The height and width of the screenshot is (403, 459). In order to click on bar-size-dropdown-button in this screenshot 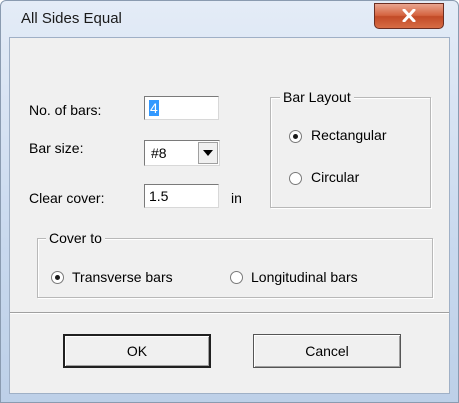, I will do `click(208, 153)`.